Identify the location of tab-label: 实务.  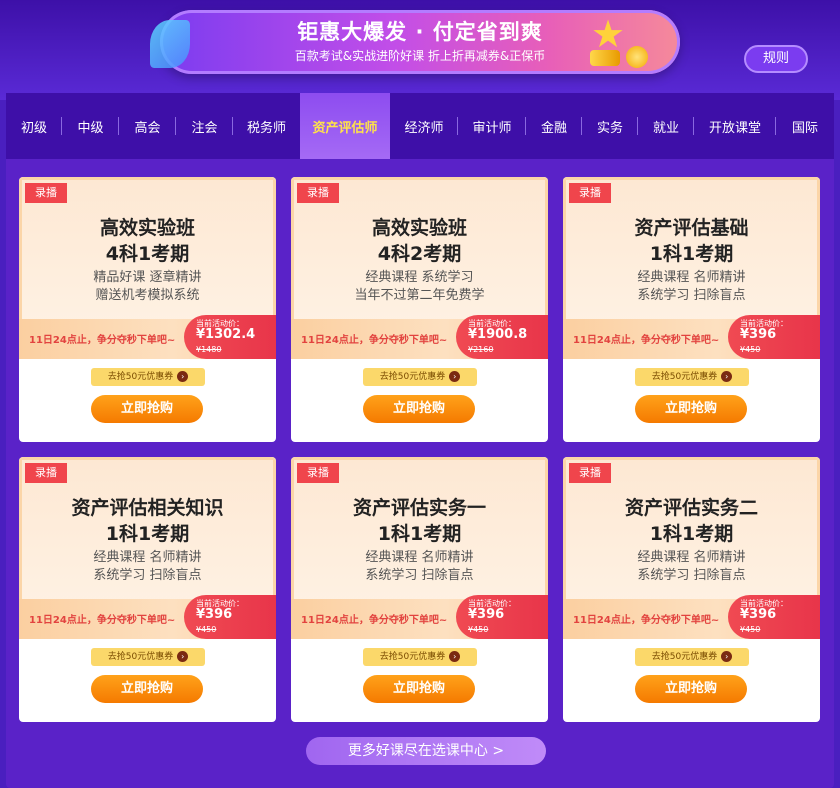
(609, 128).